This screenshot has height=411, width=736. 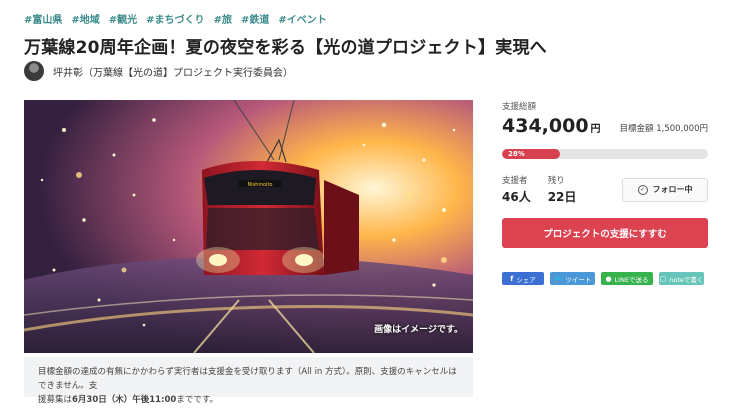 I want to click on remaining-value: 22日, so click(x=562, y=197).